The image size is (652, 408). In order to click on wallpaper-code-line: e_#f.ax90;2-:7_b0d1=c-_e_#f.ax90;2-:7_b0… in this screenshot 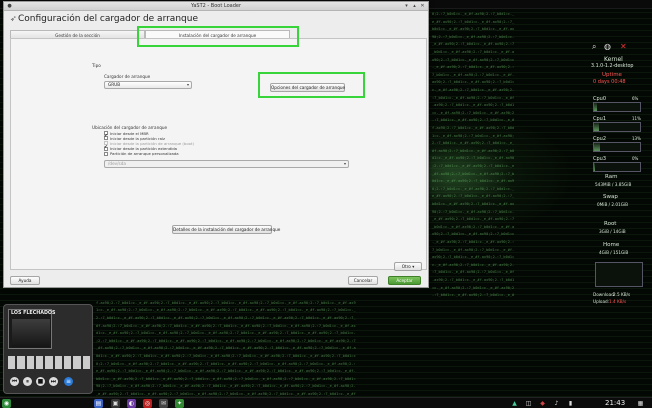, I will do `click(226, 371)`.